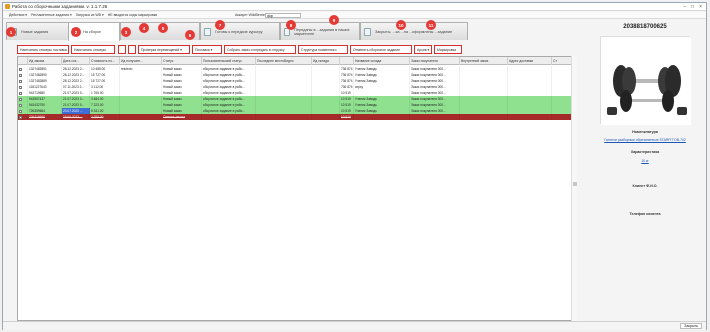 The height and width of the screenshot is (332, 710). I want to click on menu-no-marking: НЕ вводятся коды маркировки, so click(133, 15).